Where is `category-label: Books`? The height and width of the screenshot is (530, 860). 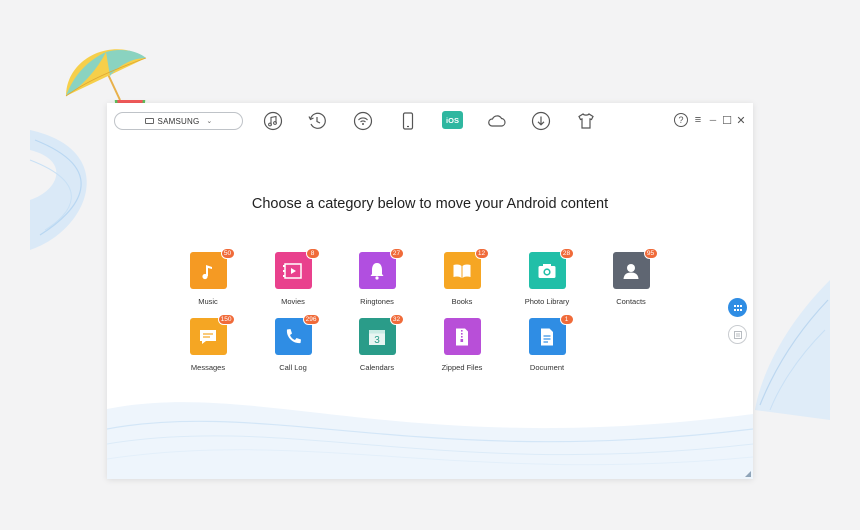 category-label: Books is located at coordinates (462, 301).